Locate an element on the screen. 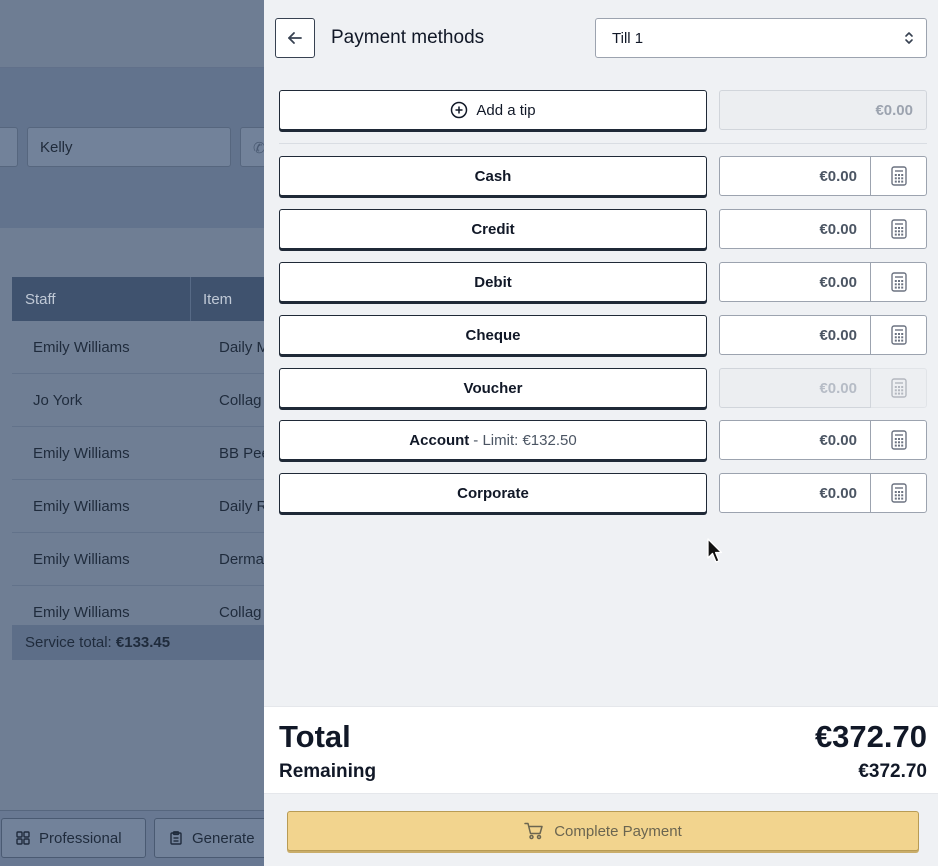 This screenshot has width=938, height=866. voucher-label: Voucher is located at coordinates (493, 388).